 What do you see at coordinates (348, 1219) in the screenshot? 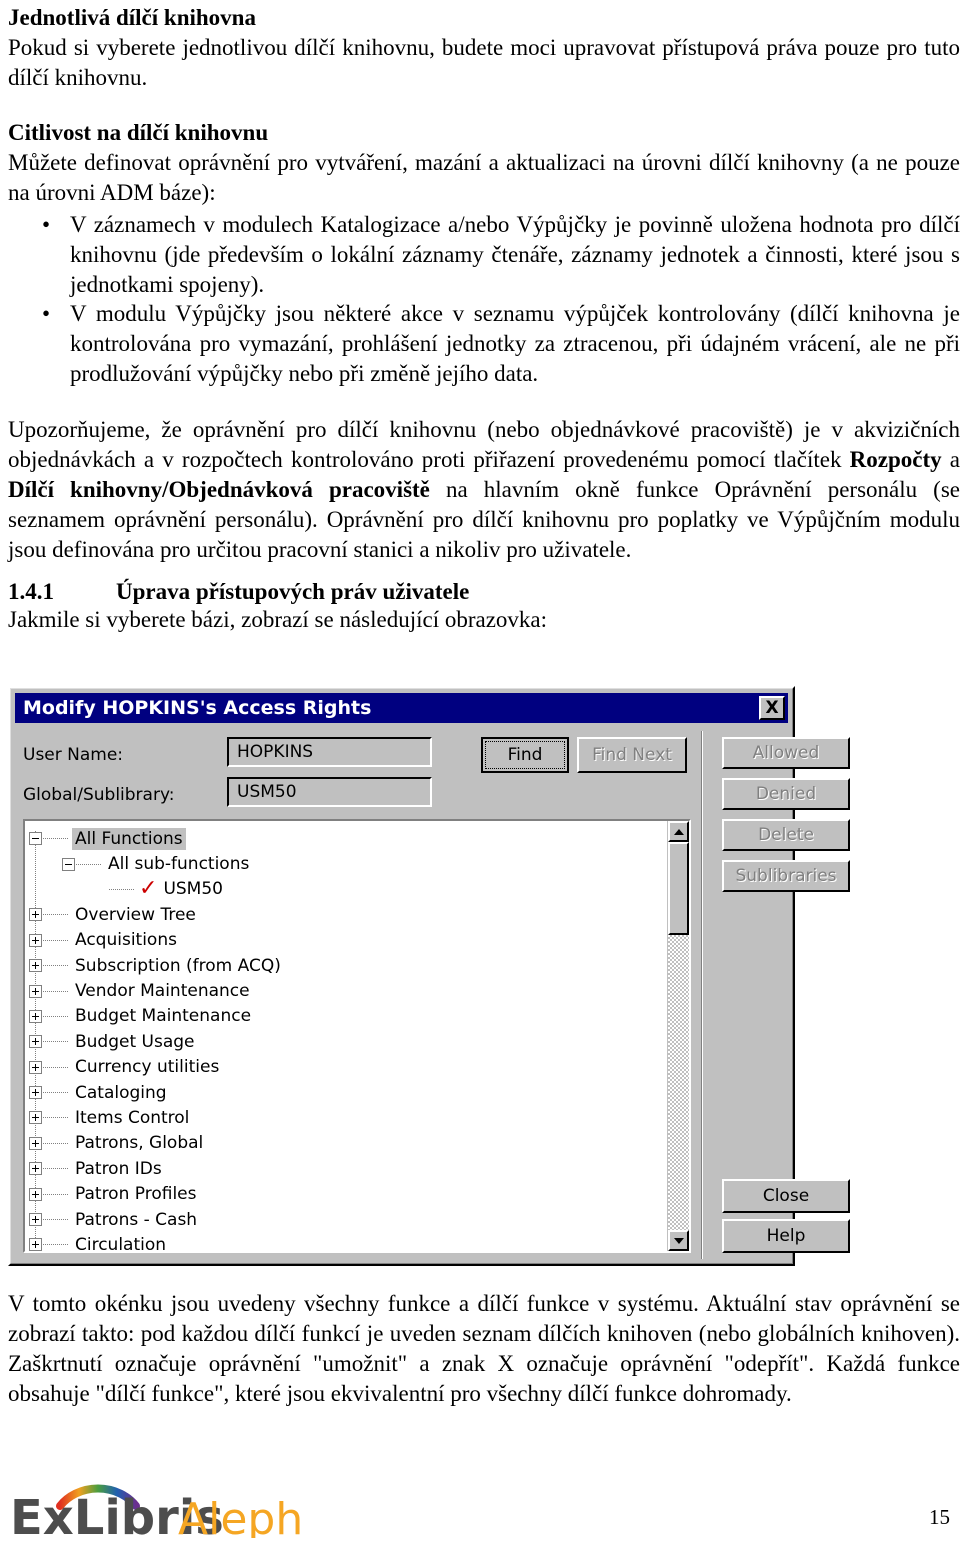
I see `tree-item: Patrons - Cash` at bounding box center [348, 1219].